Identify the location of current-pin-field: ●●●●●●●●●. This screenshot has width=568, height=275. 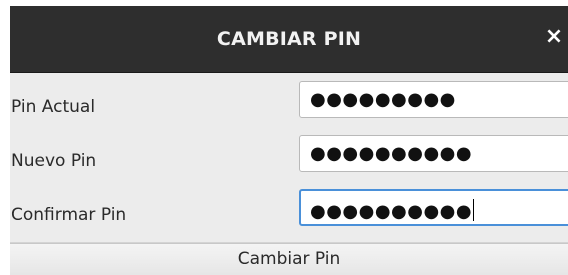
(433, 99).